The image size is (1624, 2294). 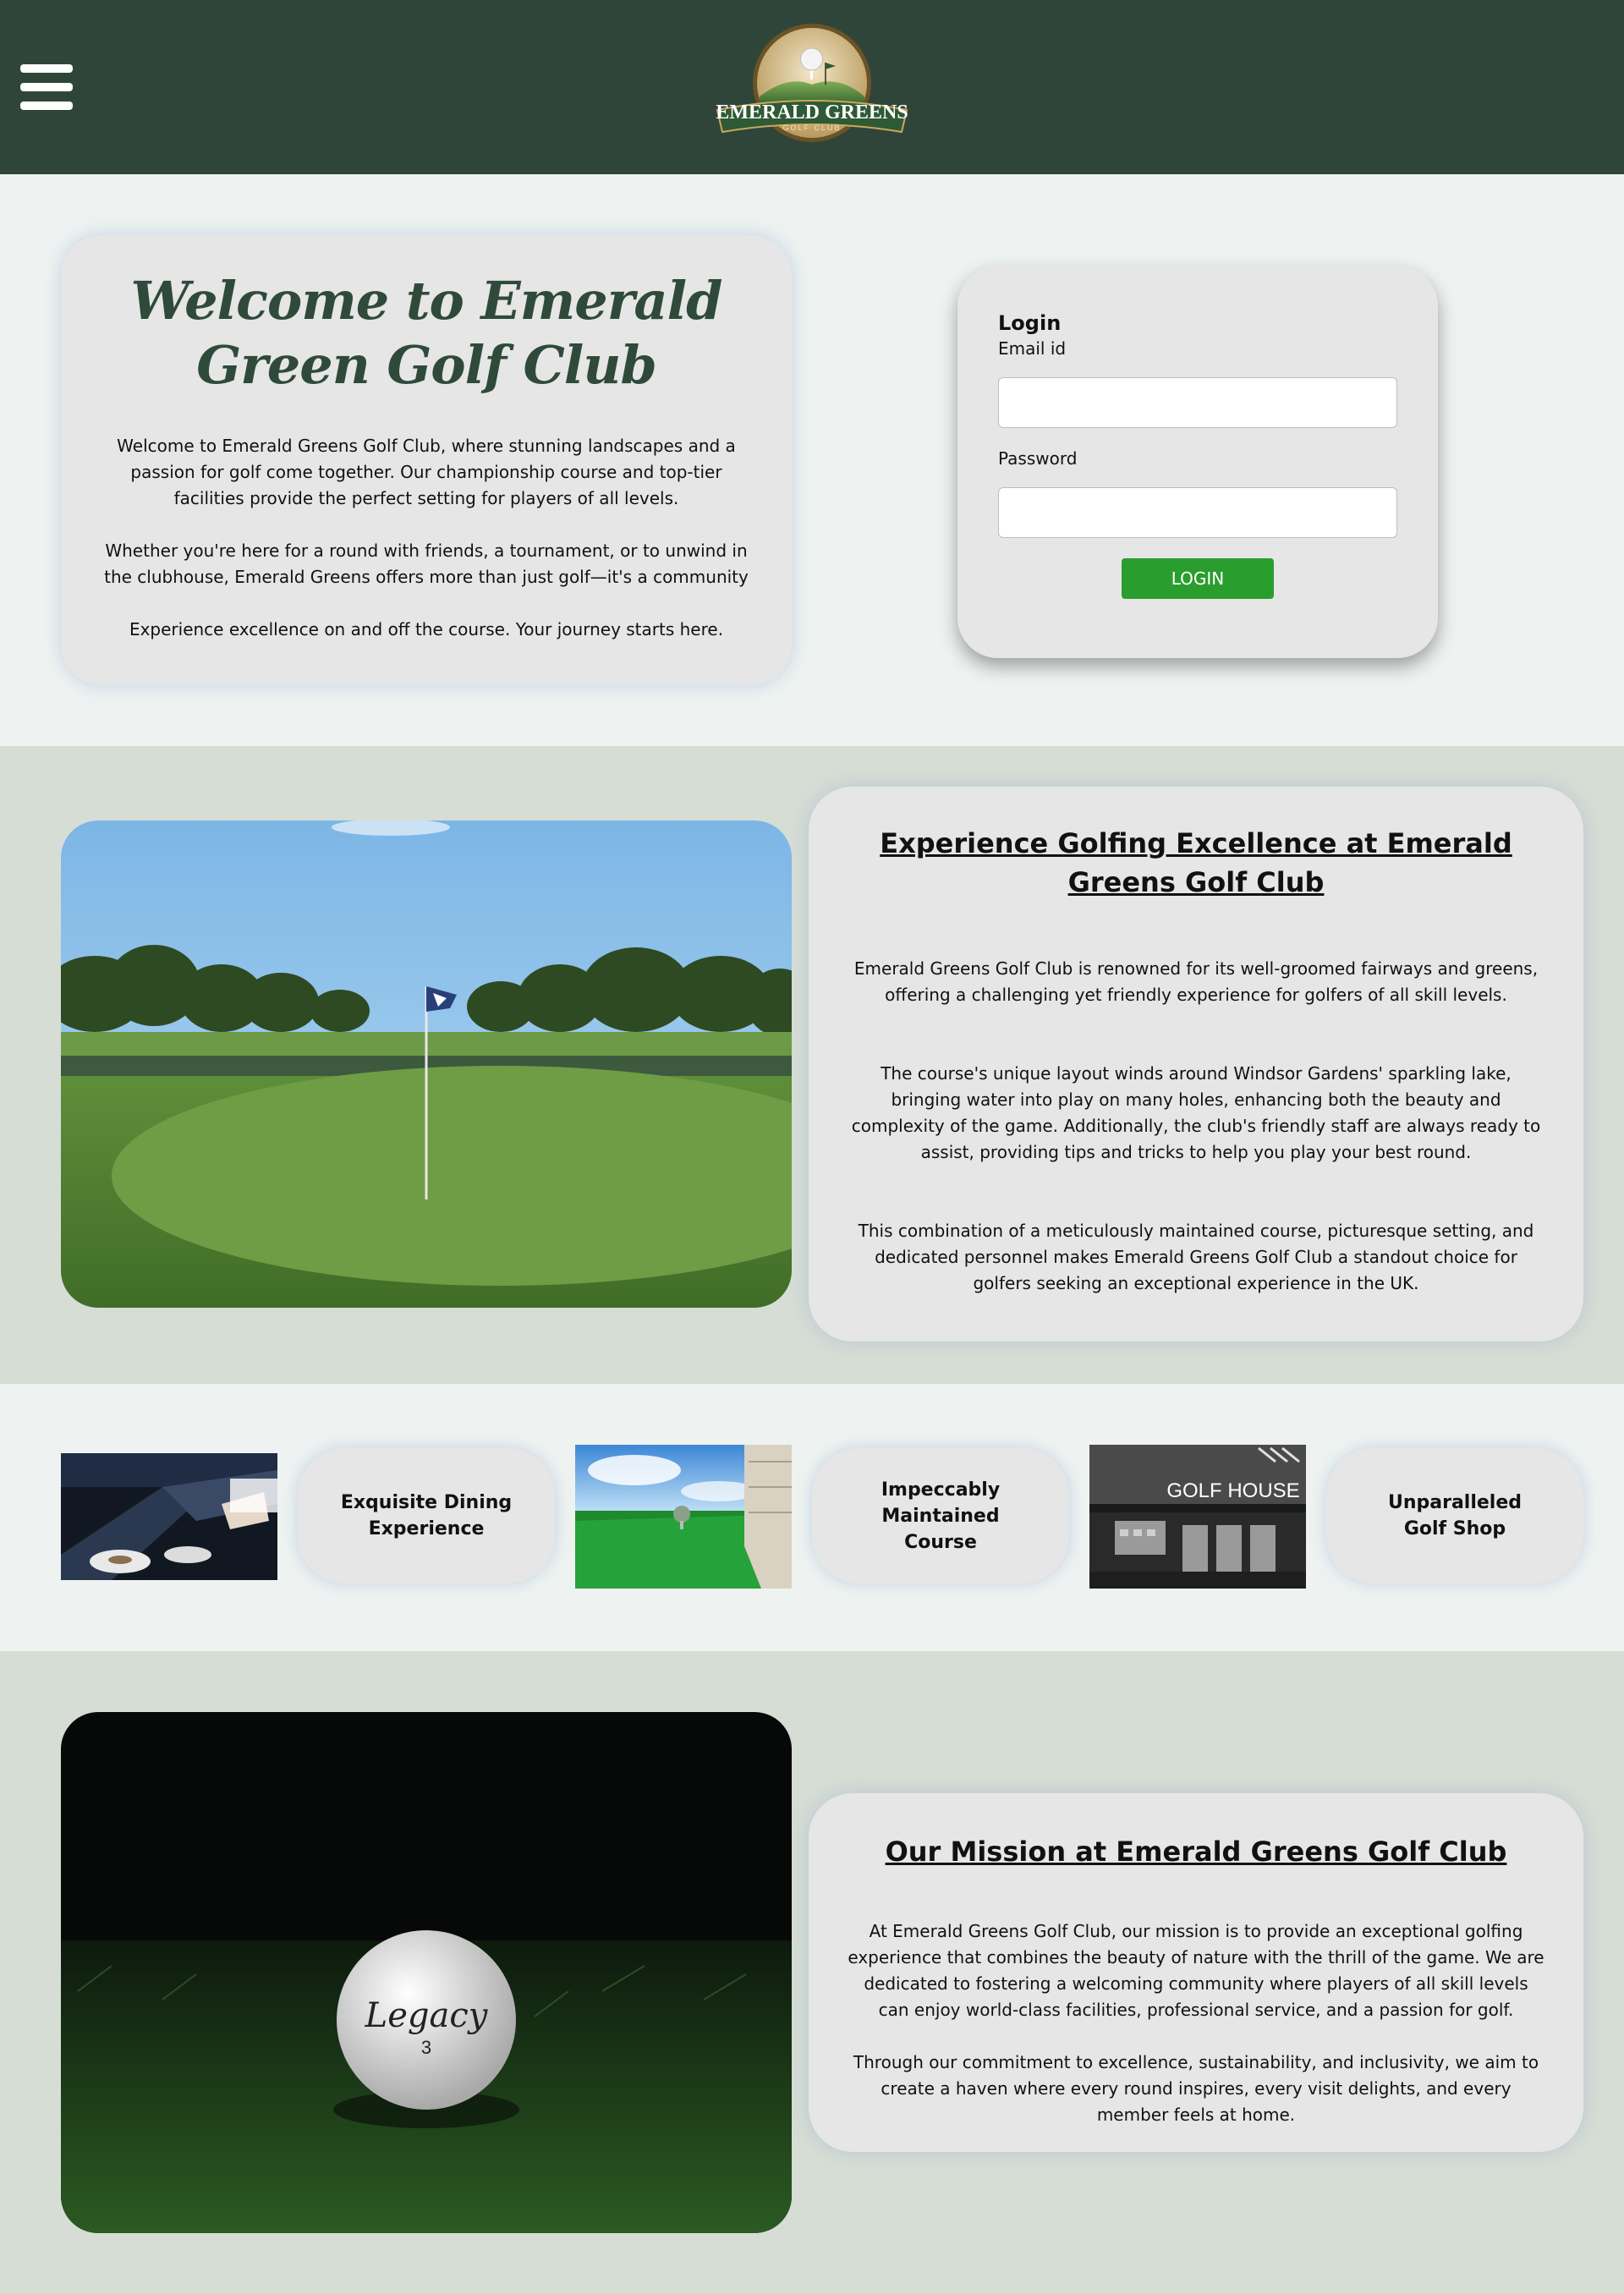 What do you see at coordinates (811, 127) in the screenshot?
I see `logo-subtitle: GOLF CLUB` at bounding box center [811, 127].